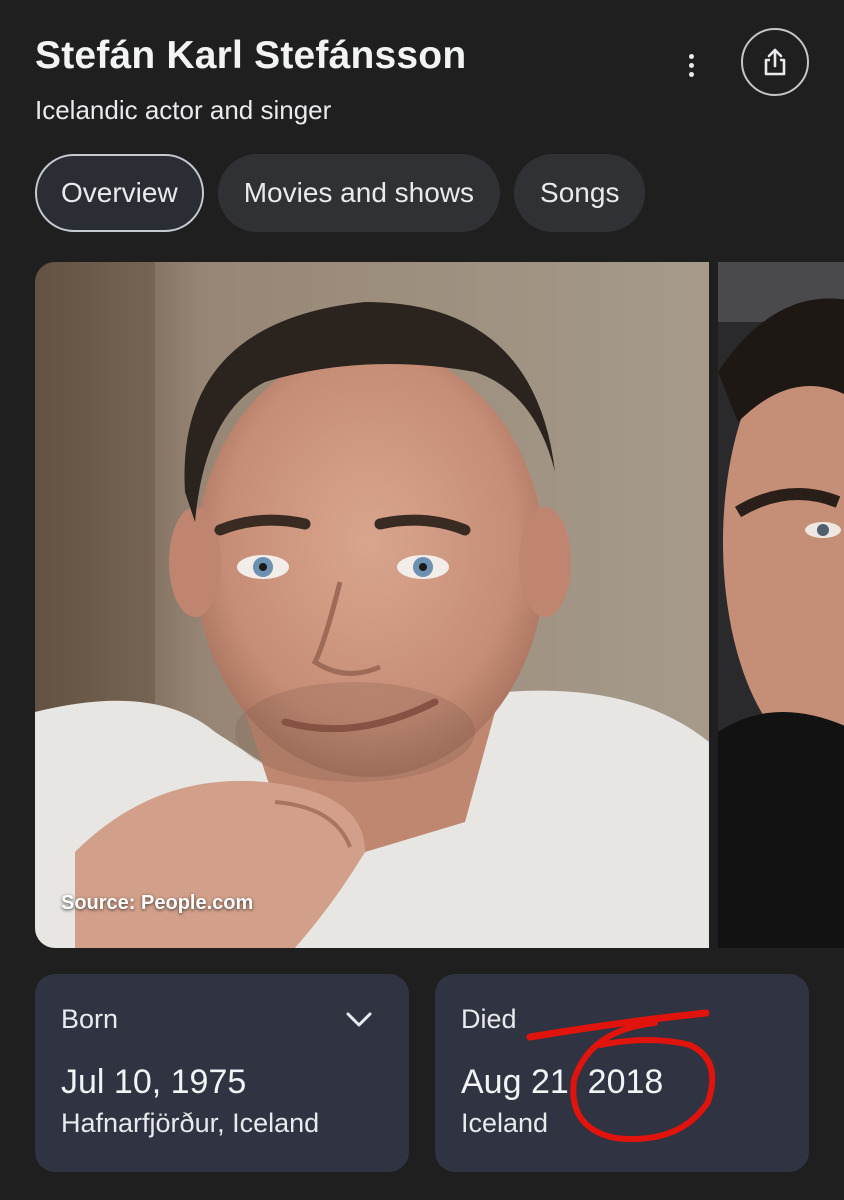 This screenshot has width=844, height=1200. I want to click on more-vert-icon, so click(691, 56).